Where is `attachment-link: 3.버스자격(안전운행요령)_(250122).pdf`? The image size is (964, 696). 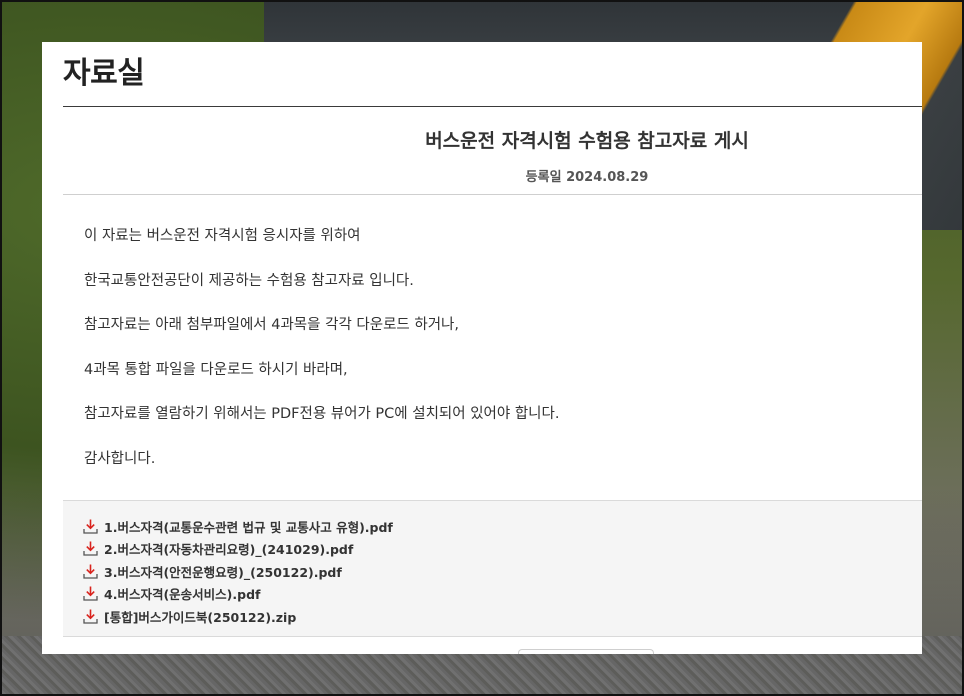
attachment-link: 3.버스자격(안전운행요령)_(250122).pdf is located at coordinates (502, 571).